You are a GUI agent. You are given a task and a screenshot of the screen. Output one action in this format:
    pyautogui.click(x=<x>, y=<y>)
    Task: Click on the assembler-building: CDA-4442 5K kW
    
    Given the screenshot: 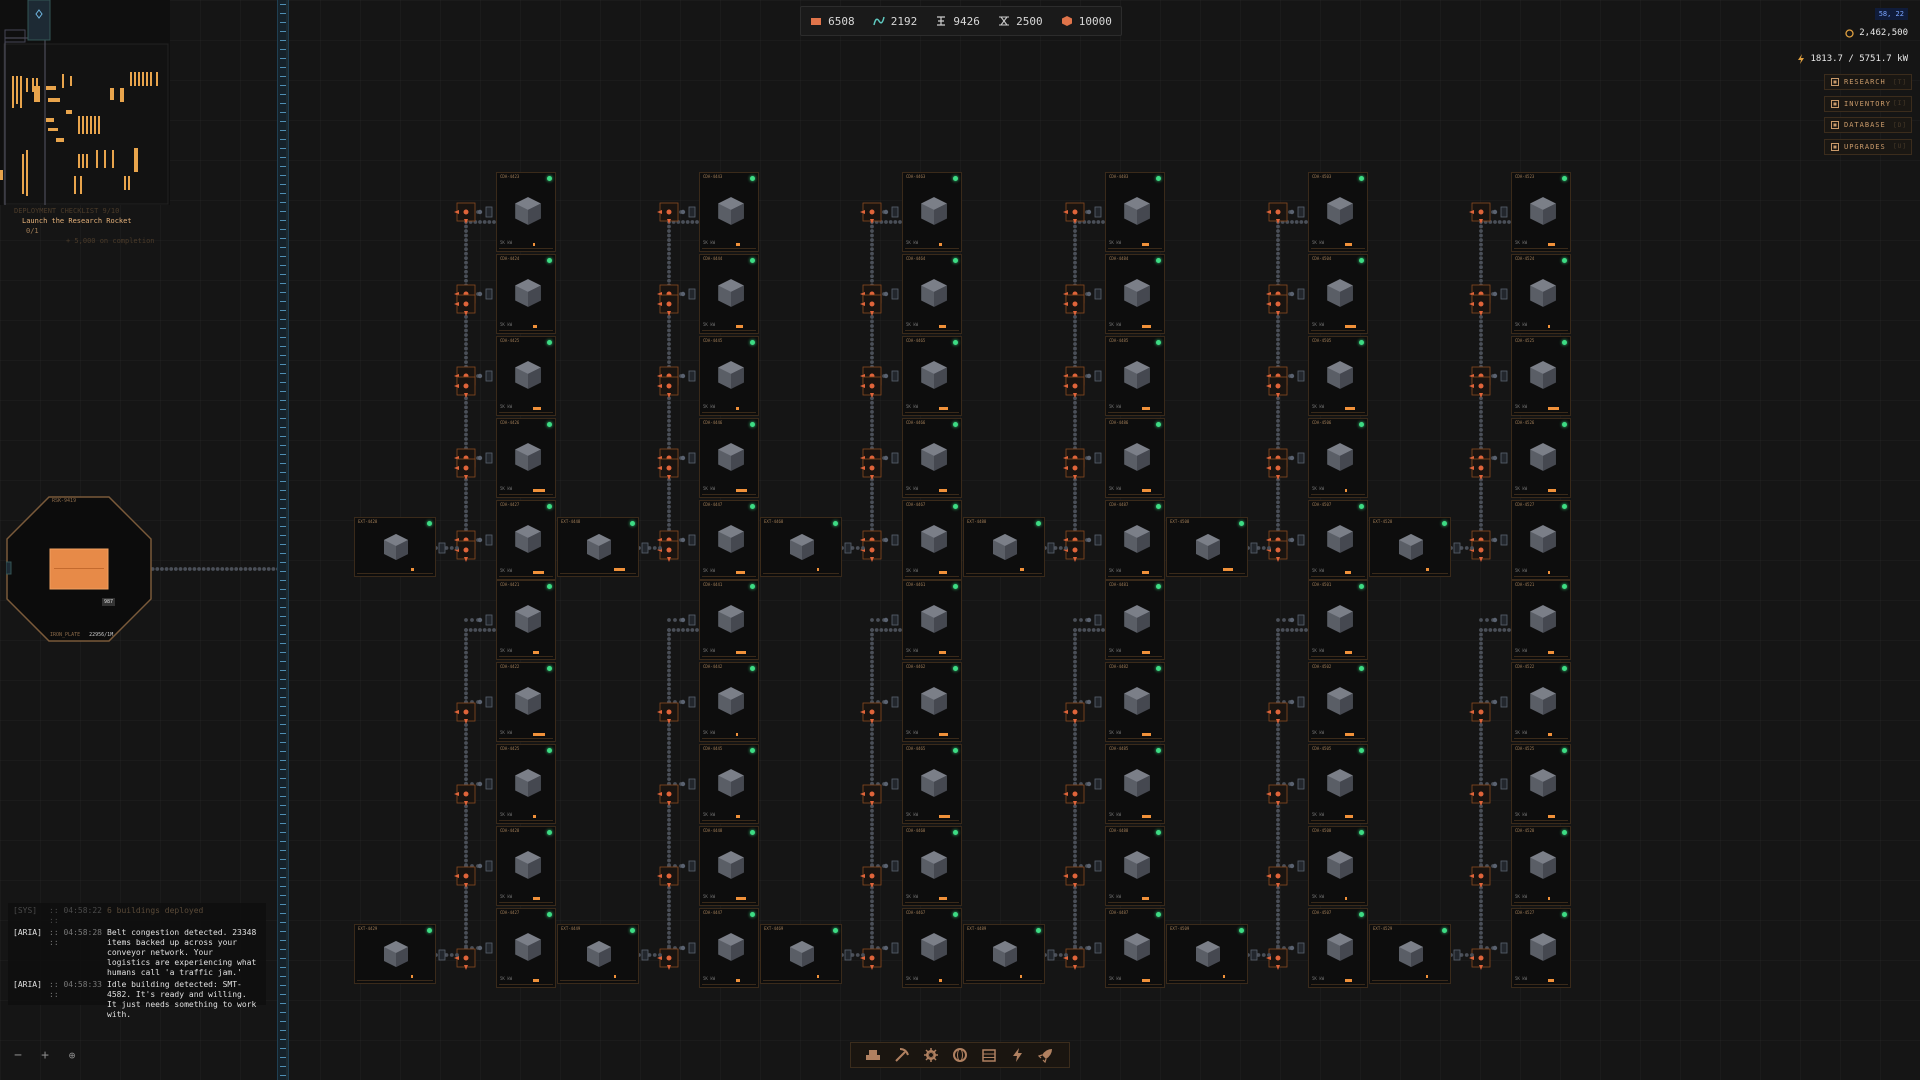 What is the action you would take?
    pyautogui.click(x=729, y=702)
    